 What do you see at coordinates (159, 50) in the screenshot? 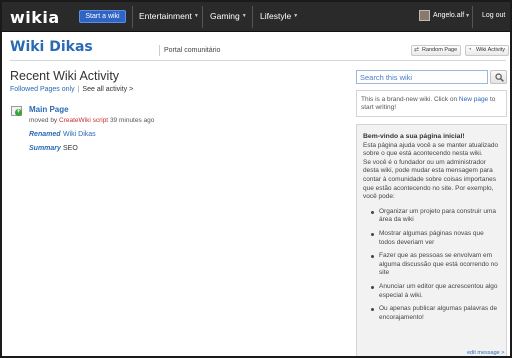
I see `header-divider` at bounding box center [159, 50].